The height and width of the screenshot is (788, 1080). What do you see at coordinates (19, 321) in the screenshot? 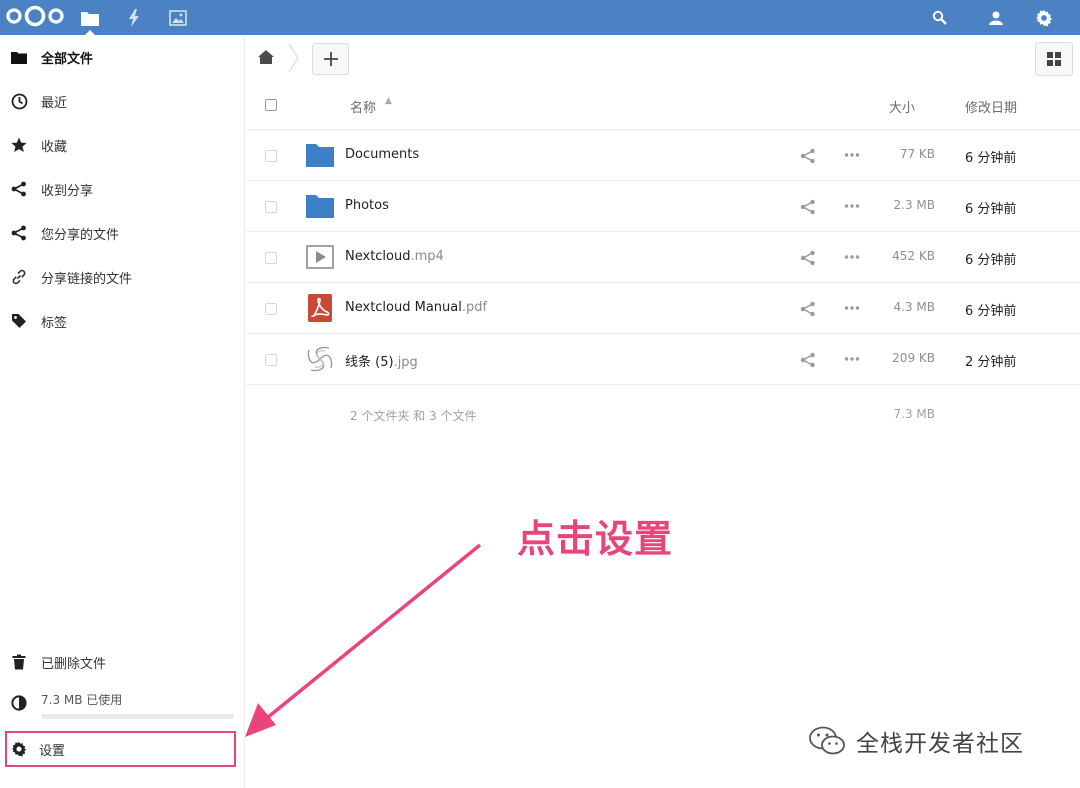
I see `tag-icon` at bounding box center [19, 321].